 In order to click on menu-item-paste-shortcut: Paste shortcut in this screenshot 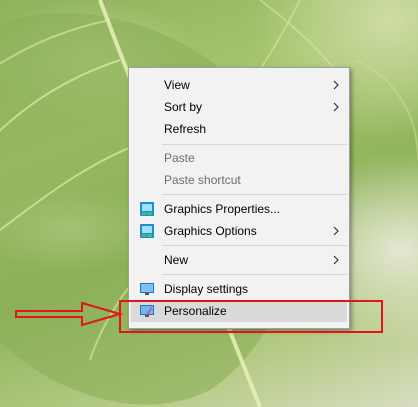, I will do `click(239, 180)`.